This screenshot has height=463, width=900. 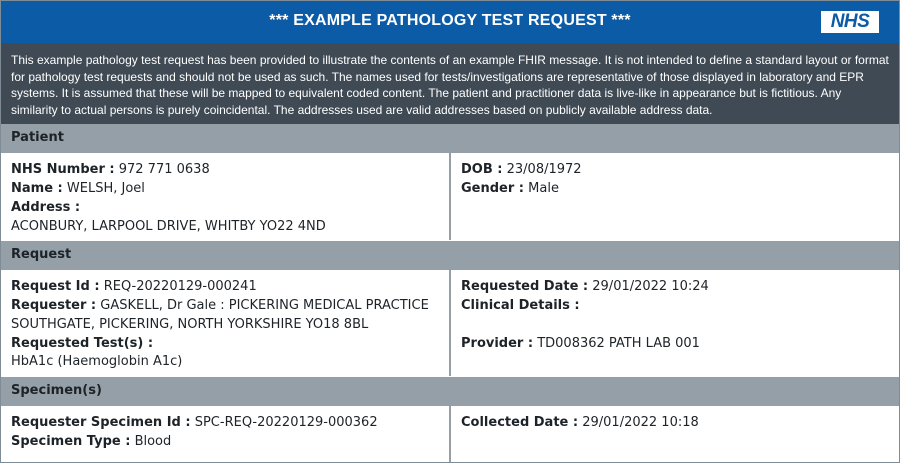 What do you see at coordinates (71, 441) in the screenshot?
I see `specimen-type-label: Specimen Type :` at bounding box center [71, 441].